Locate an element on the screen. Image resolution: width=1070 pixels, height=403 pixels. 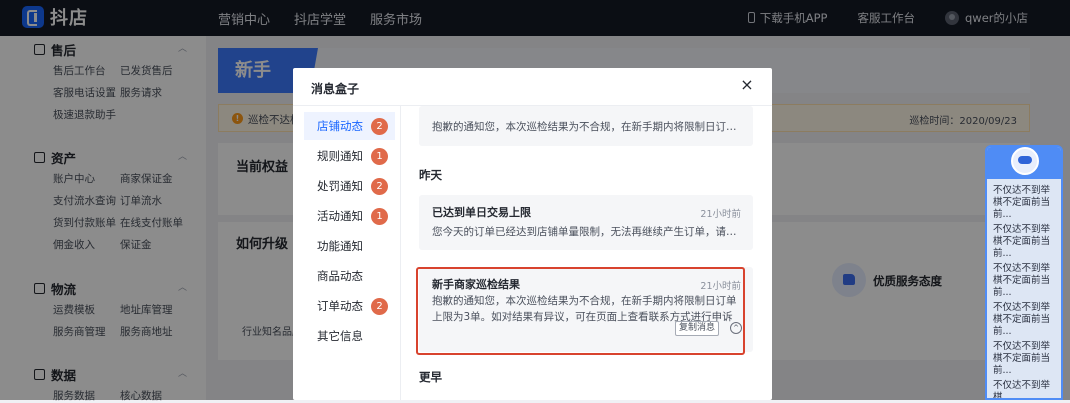
tab-label: 处罚通知 is located at coordinates (340, 186).